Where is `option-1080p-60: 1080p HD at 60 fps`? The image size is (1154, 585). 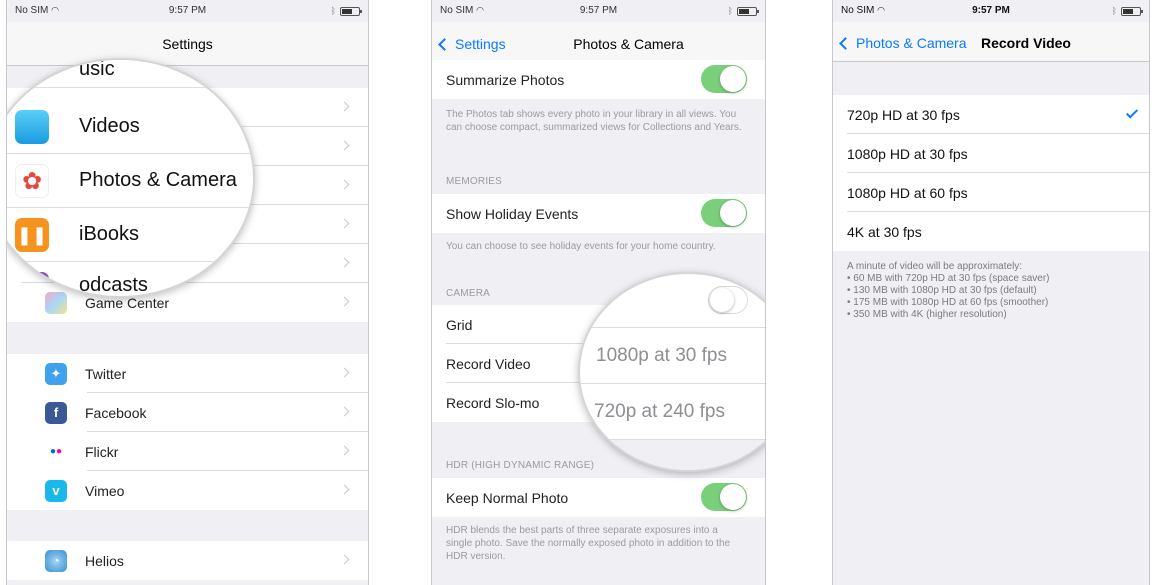
option-1080p-60: 1080p HD at 60 fps is located at coordinates (991, 192).